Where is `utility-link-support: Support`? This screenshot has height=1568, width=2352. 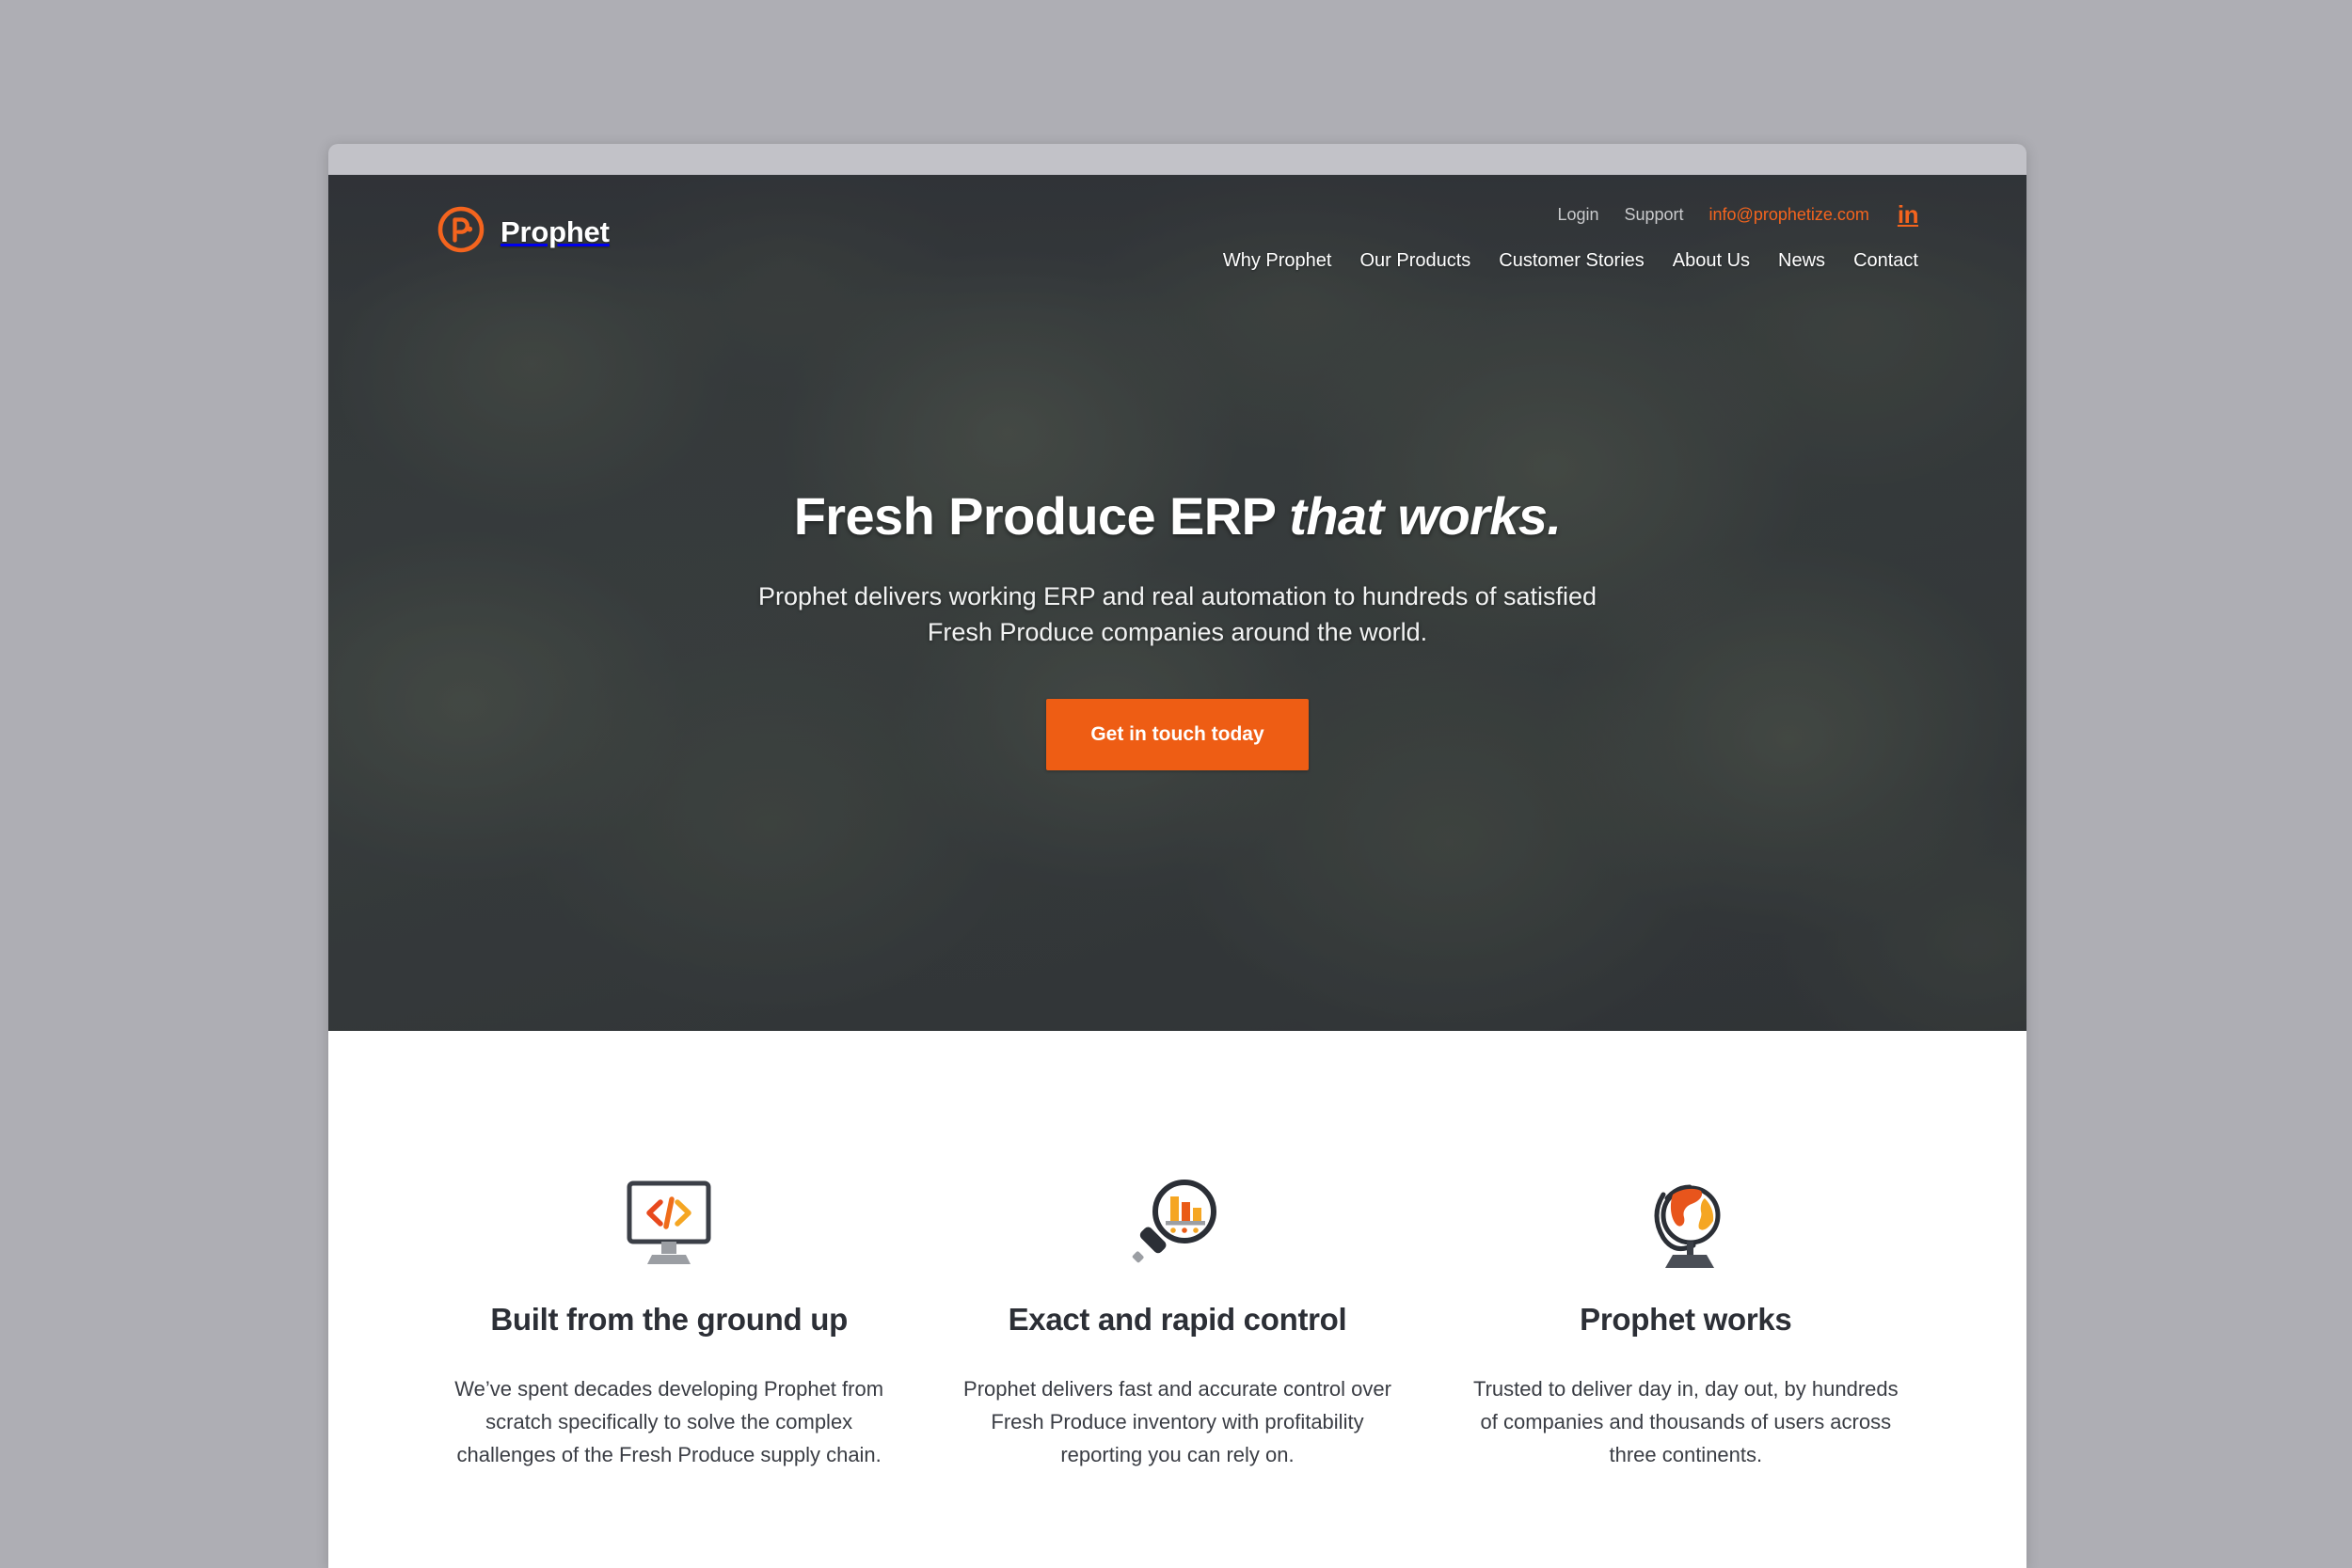
utility-link-support: Support is located at coordinates (1653, 215).